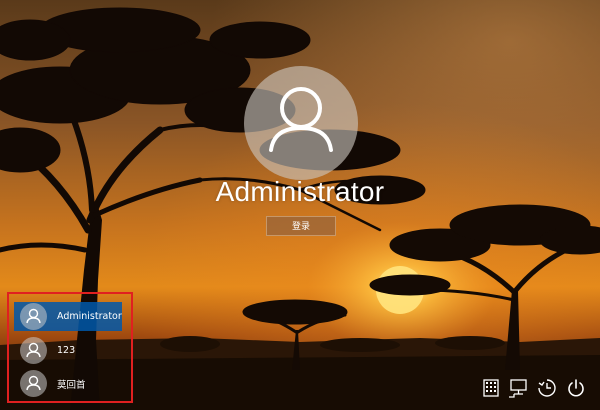  I want to click on user-list-item-mohuishou: 莫回首, so click(68, 383).